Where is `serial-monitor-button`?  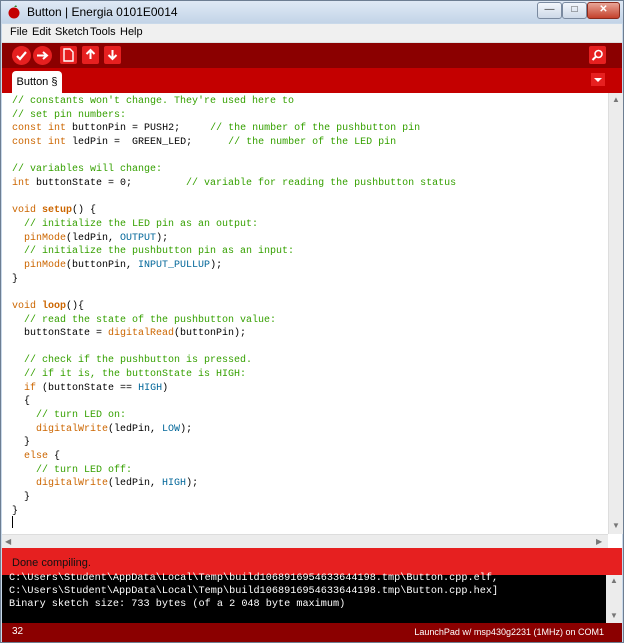 serial-monitor-button is located at coordinates (597, 55).